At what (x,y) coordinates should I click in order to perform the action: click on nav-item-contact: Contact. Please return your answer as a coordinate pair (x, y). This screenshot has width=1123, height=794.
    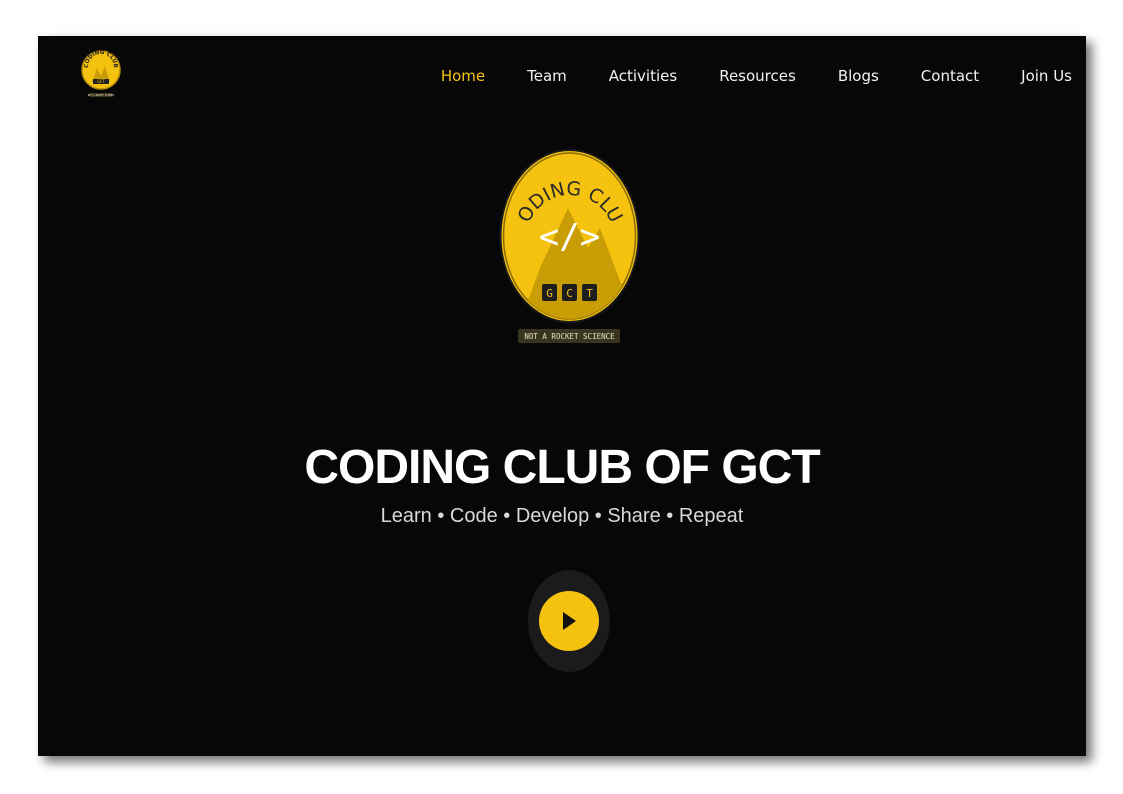
    Looking at the image, I should click on (950, 76).